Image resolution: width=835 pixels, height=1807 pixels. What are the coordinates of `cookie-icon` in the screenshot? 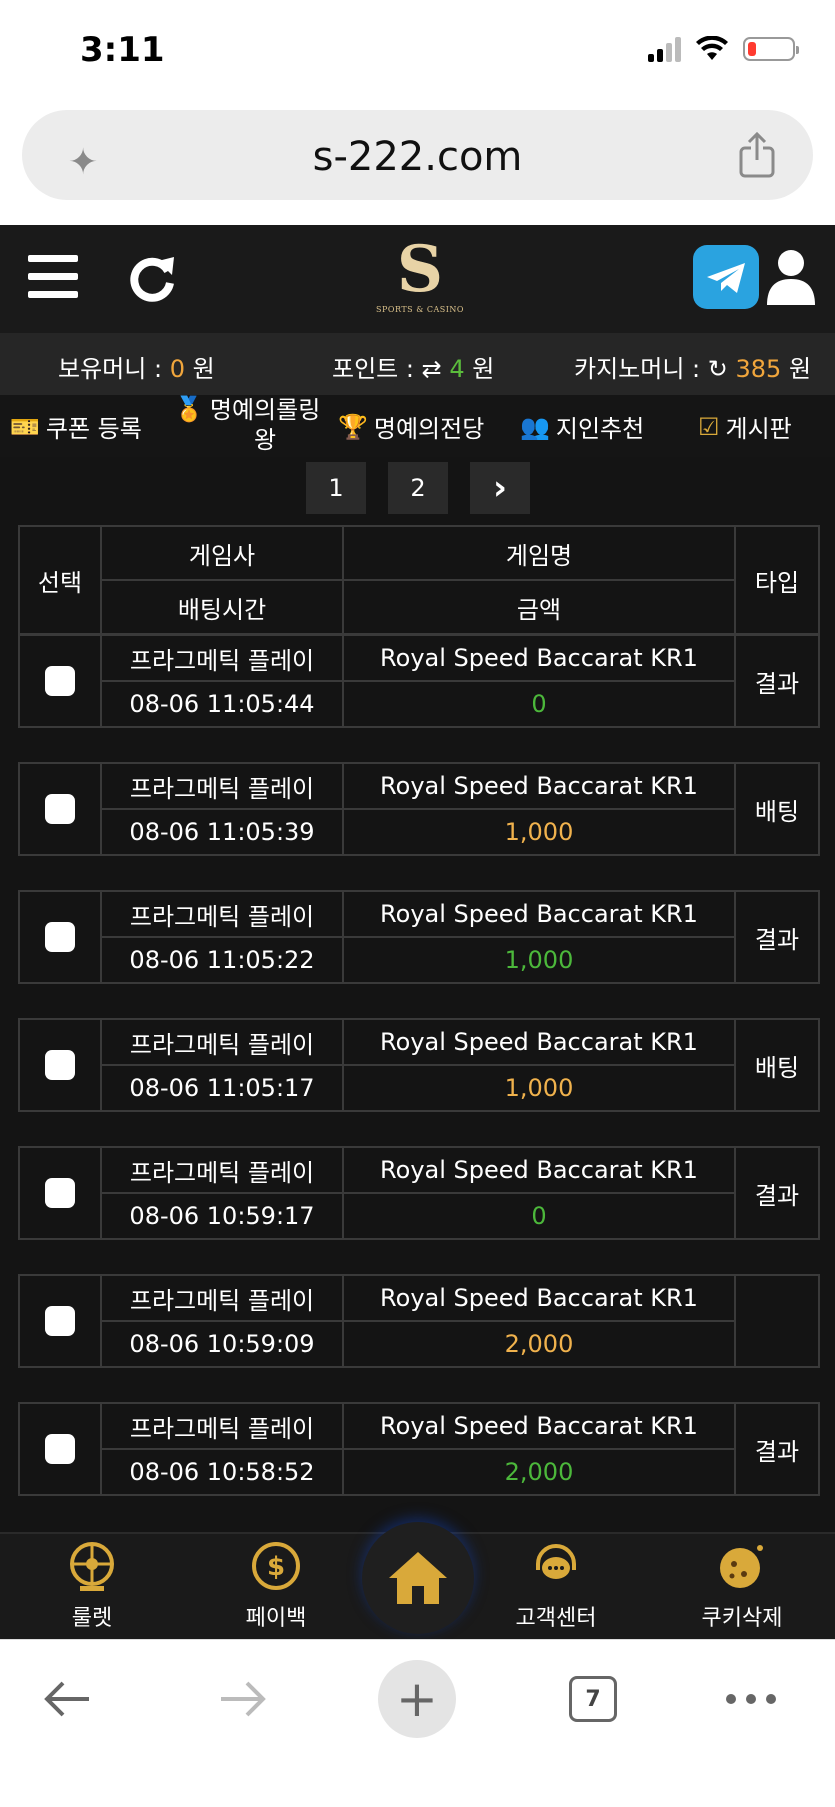 It's located at (742, 1566).